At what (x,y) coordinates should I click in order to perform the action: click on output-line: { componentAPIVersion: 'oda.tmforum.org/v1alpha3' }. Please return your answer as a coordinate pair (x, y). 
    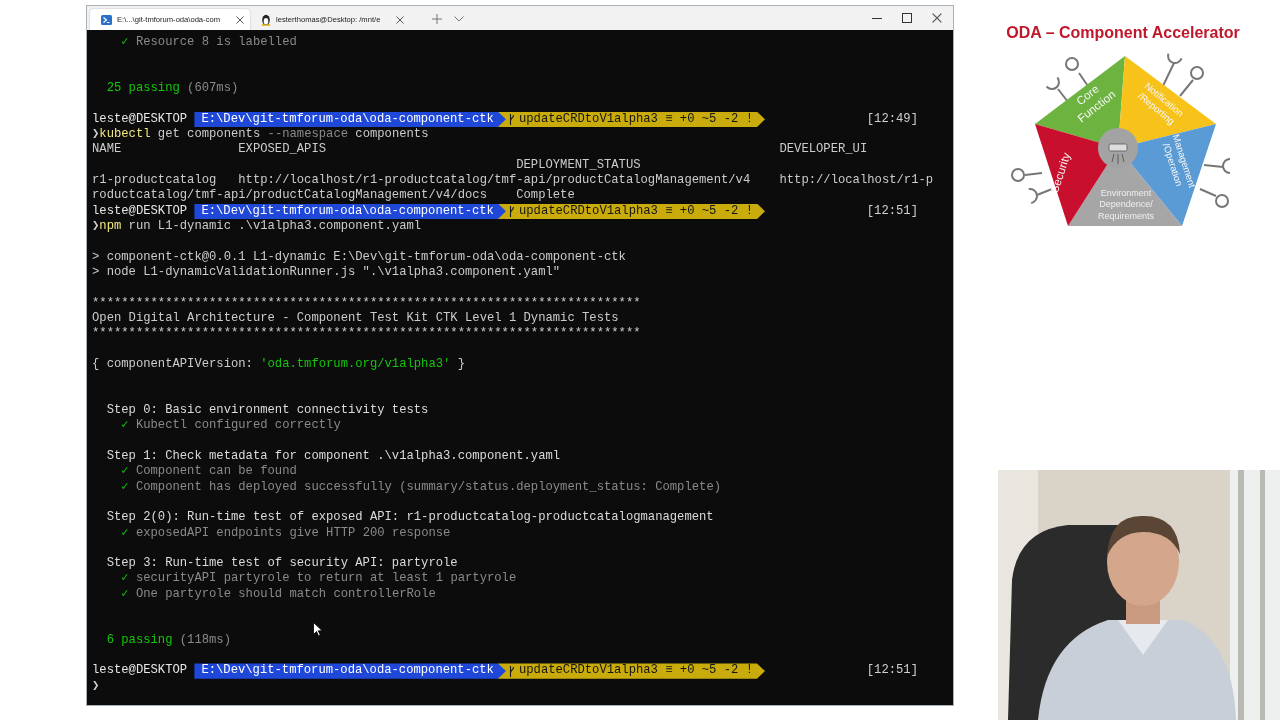
    Looking at the image, I should click on (278, 364).